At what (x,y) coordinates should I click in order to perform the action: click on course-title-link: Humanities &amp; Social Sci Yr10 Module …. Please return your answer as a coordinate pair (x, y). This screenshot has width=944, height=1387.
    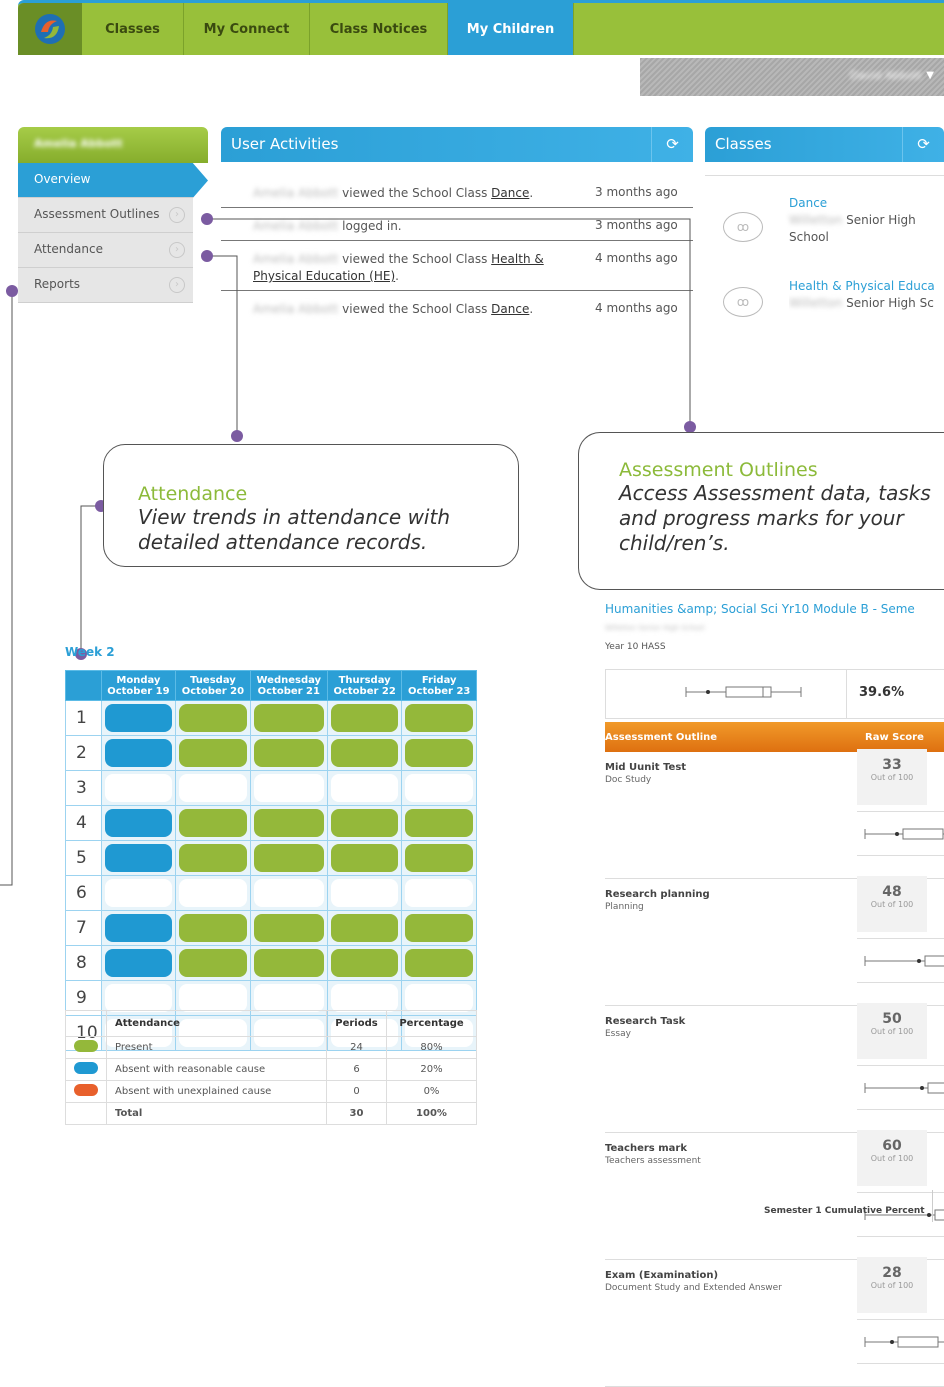
    Looking at the image, I should click on (774, 609).